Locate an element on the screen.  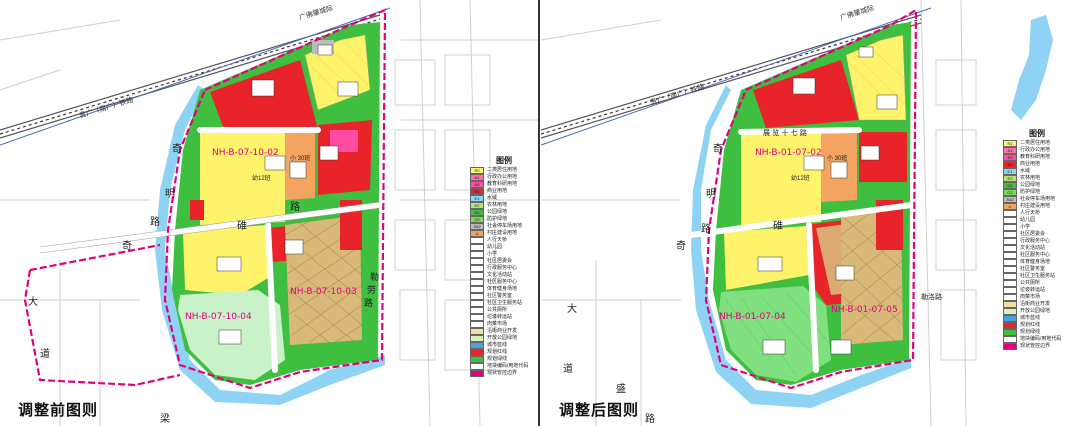
legend-label: 小学 is located at coordinates (1025, 227).